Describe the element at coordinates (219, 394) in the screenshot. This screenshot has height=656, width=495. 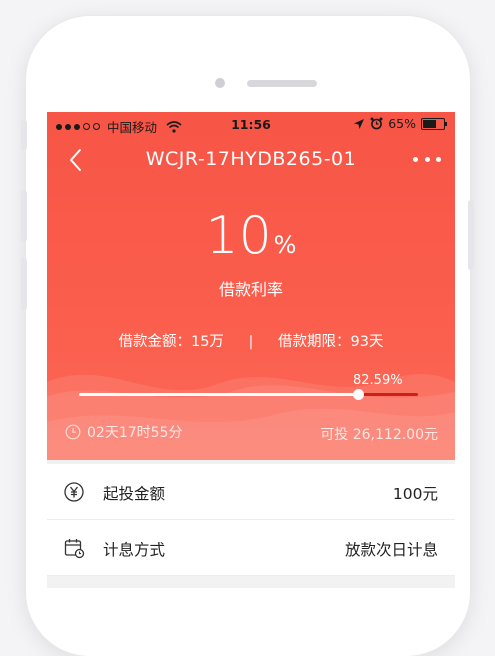
I see `progress-bar-fill` at that location.